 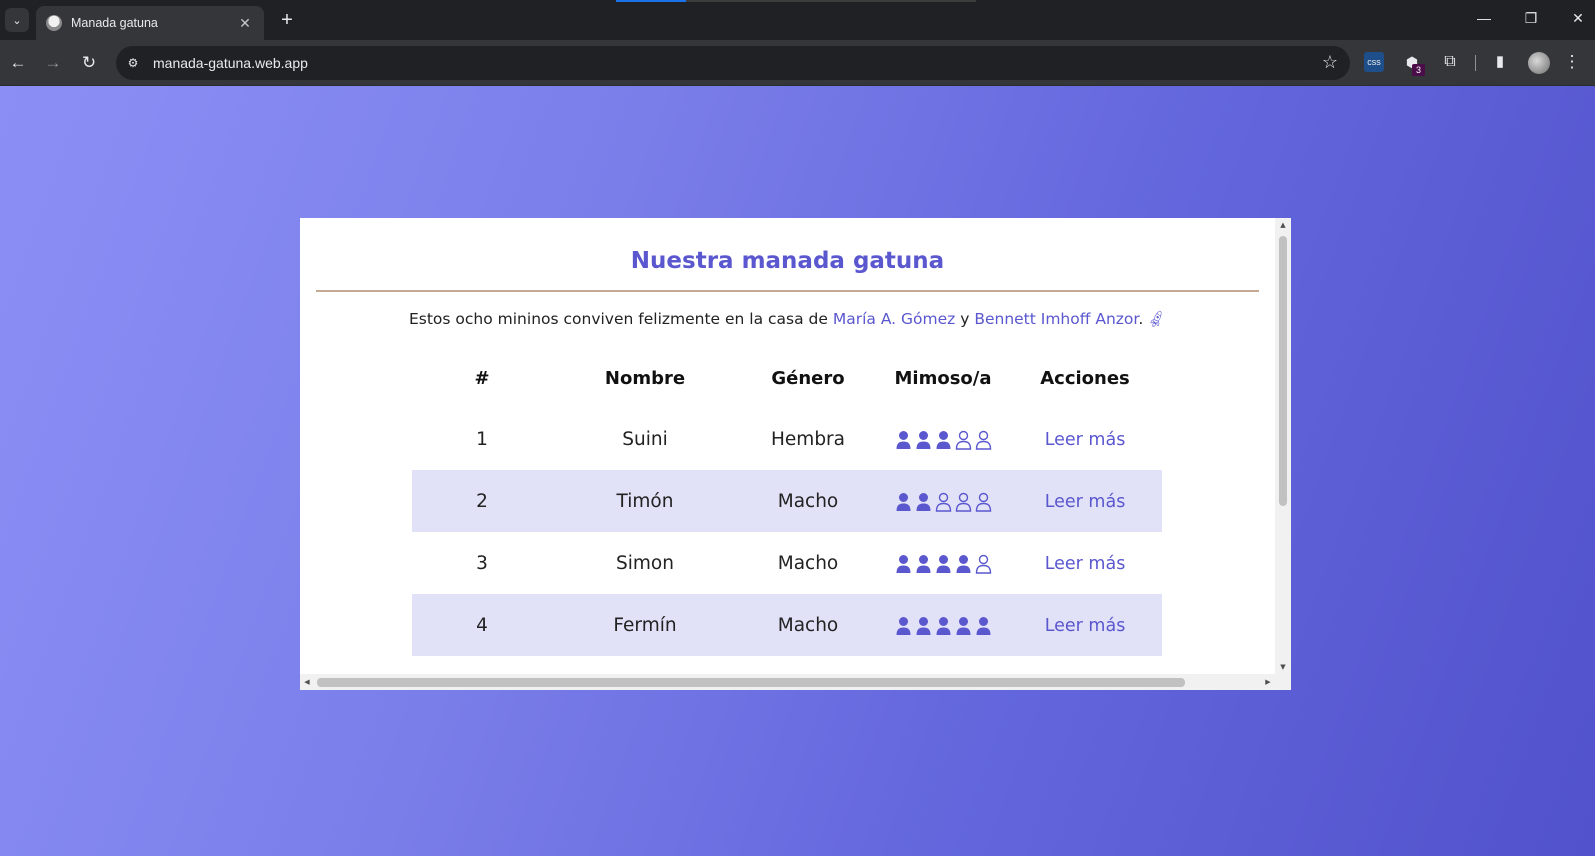 I want to click on cell-number: 3, so click(x=482, y=563).